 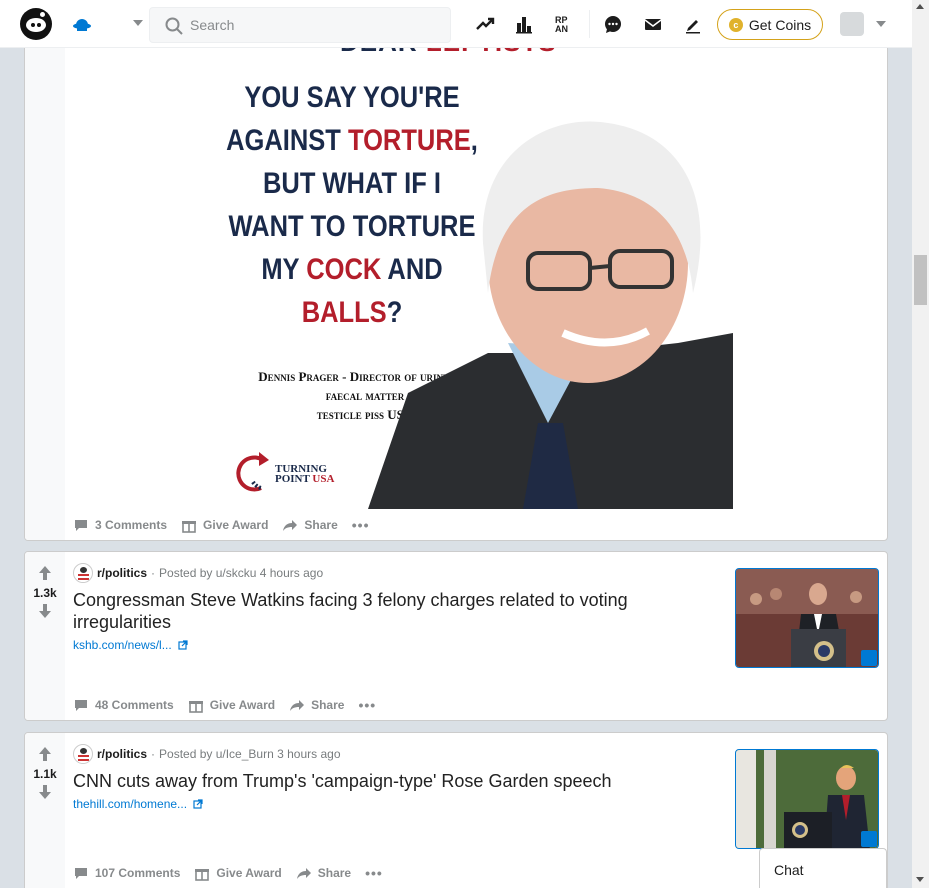 I want to click on search-input, so click(x=315, y=25).